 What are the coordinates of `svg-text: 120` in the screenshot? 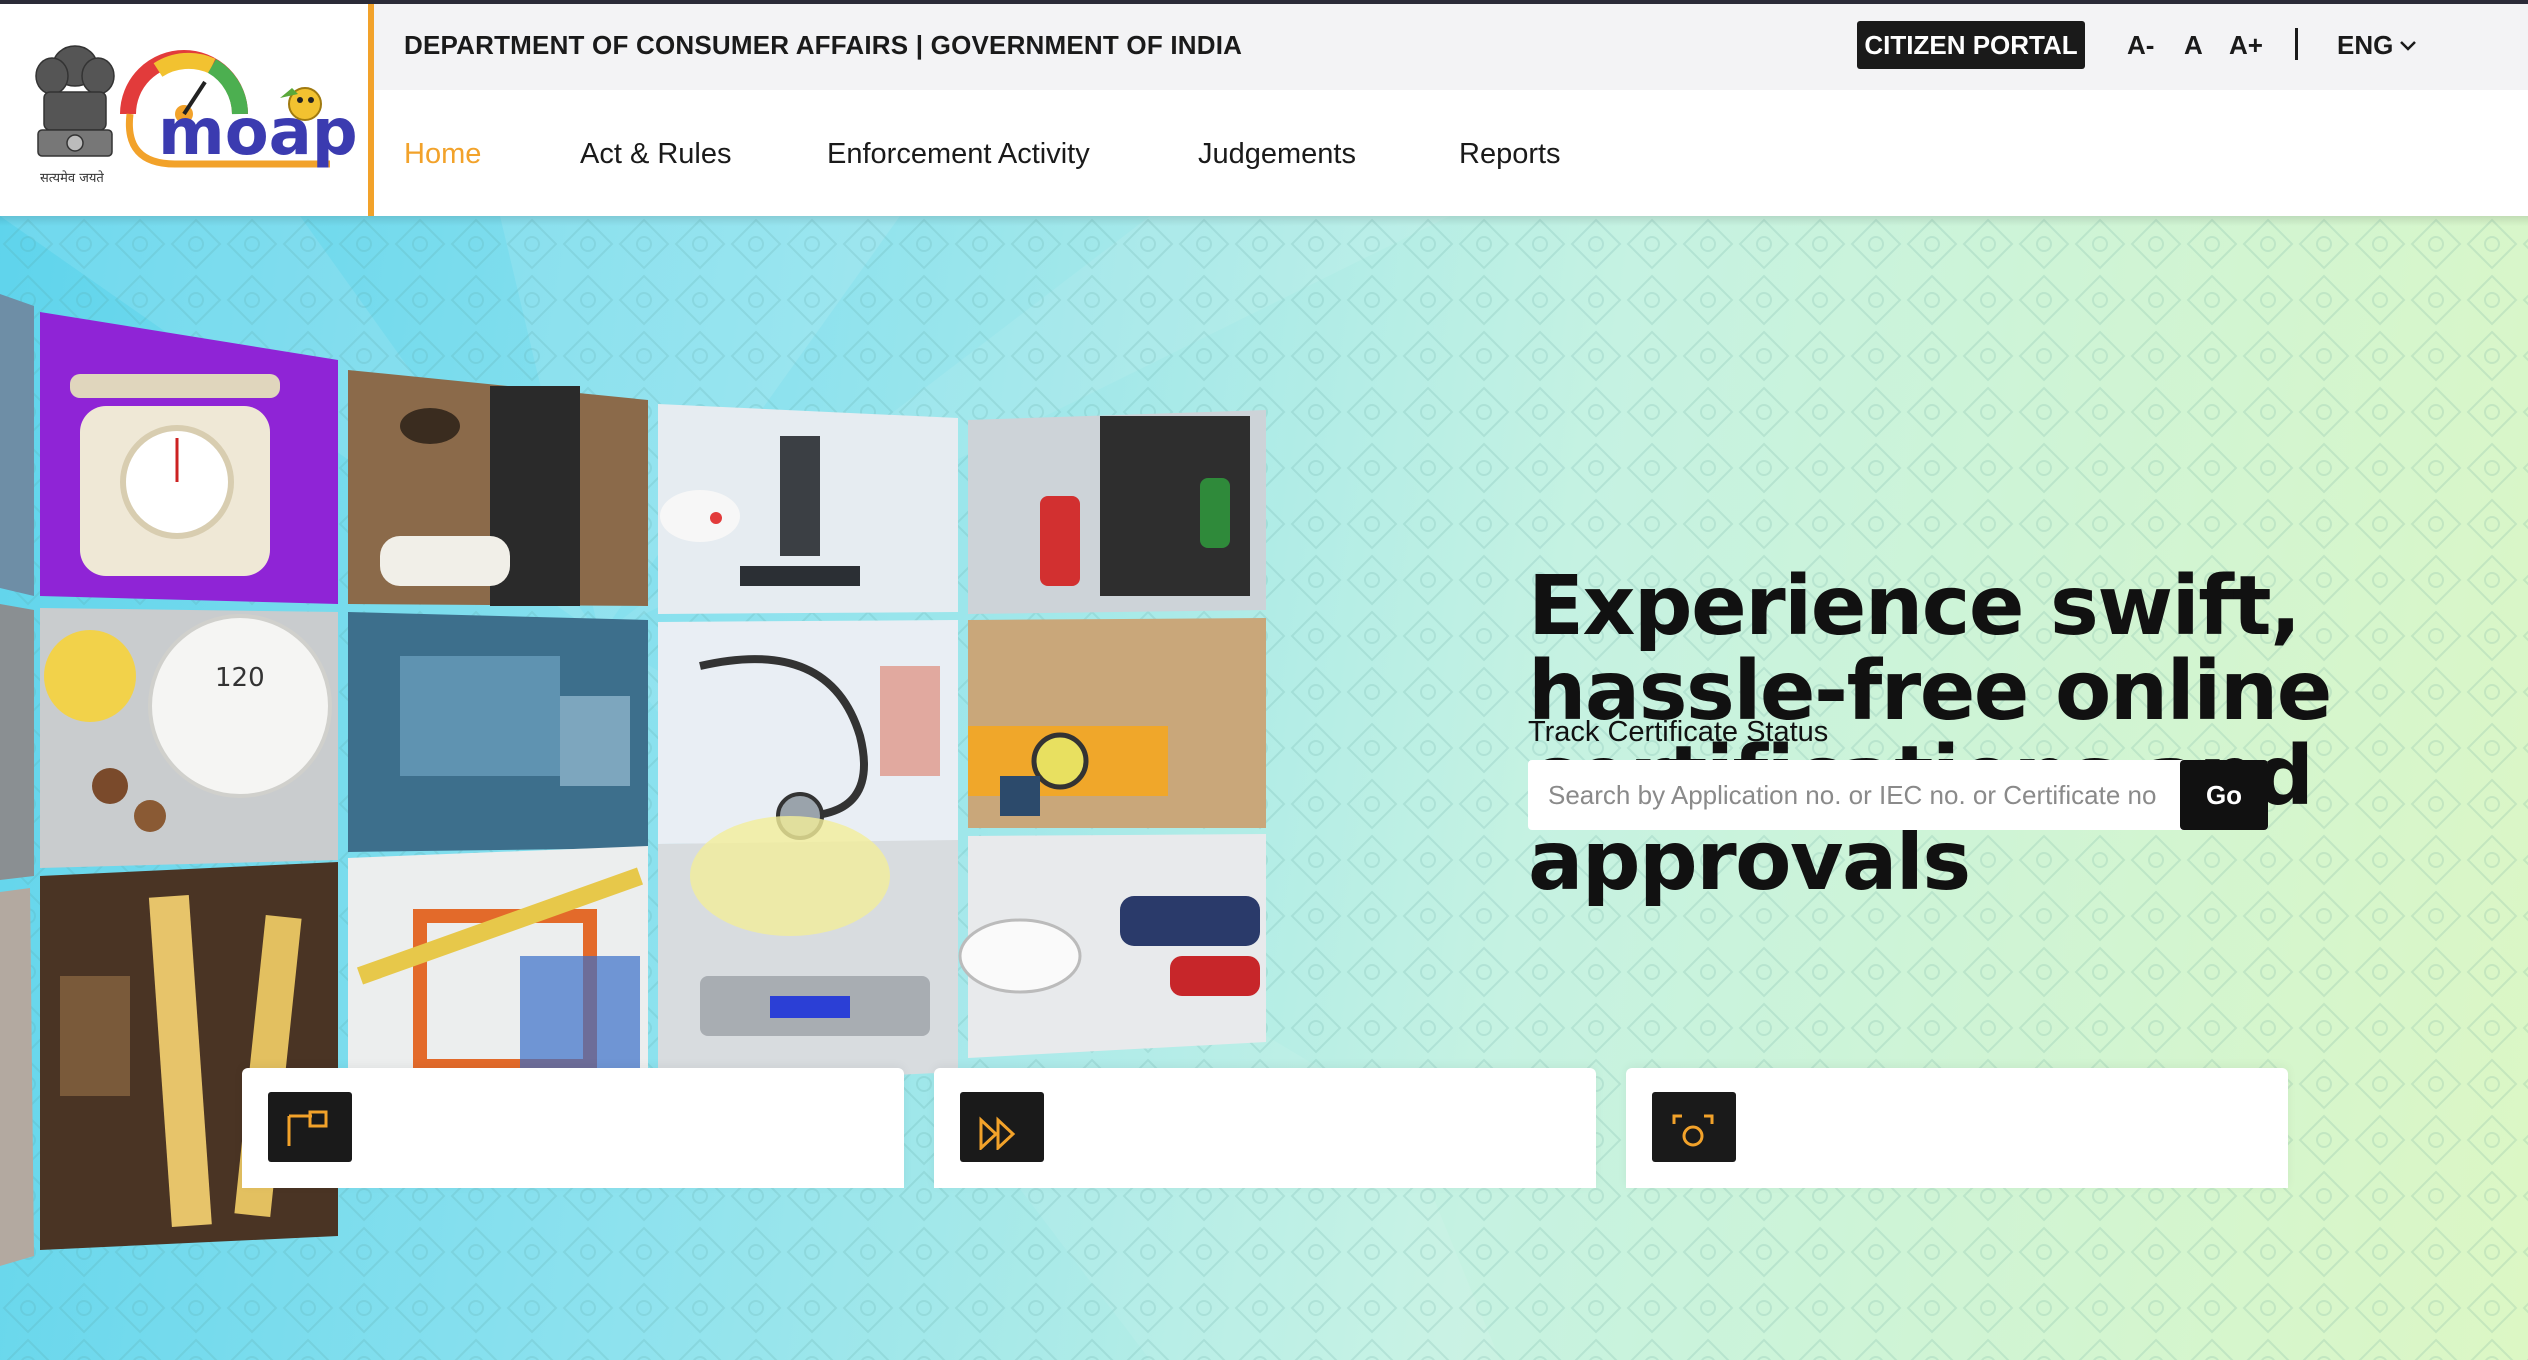 It's located at (240, 678).